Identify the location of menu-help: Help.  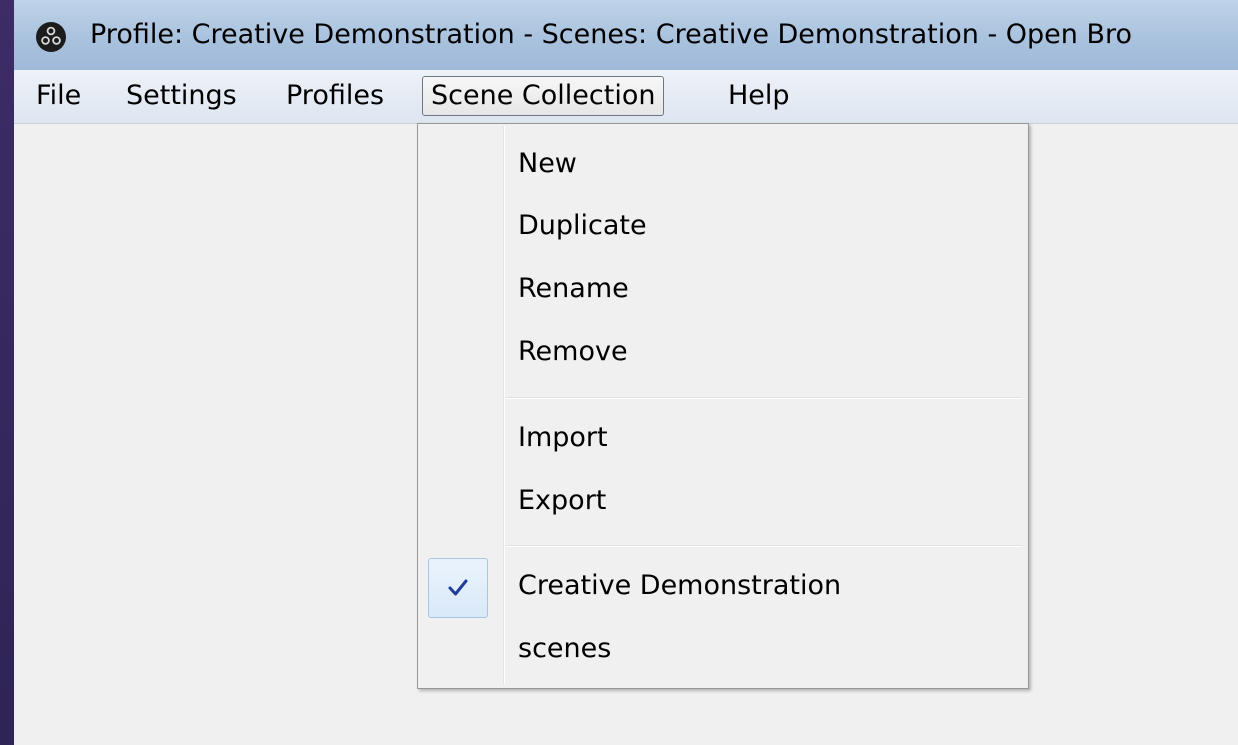
(759, 96).